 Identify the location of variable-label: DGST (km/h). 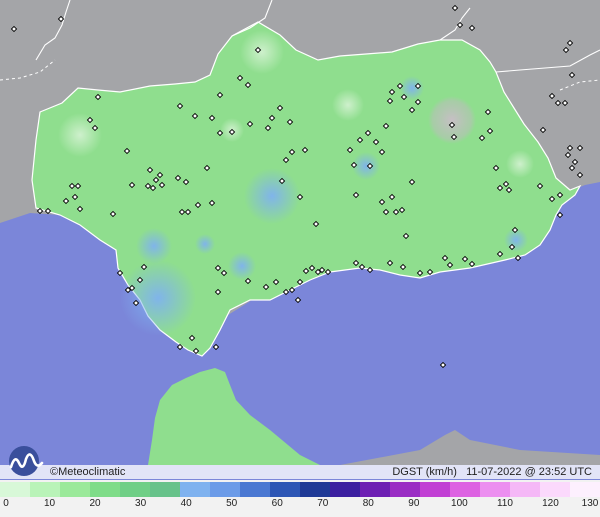
(424, 472).